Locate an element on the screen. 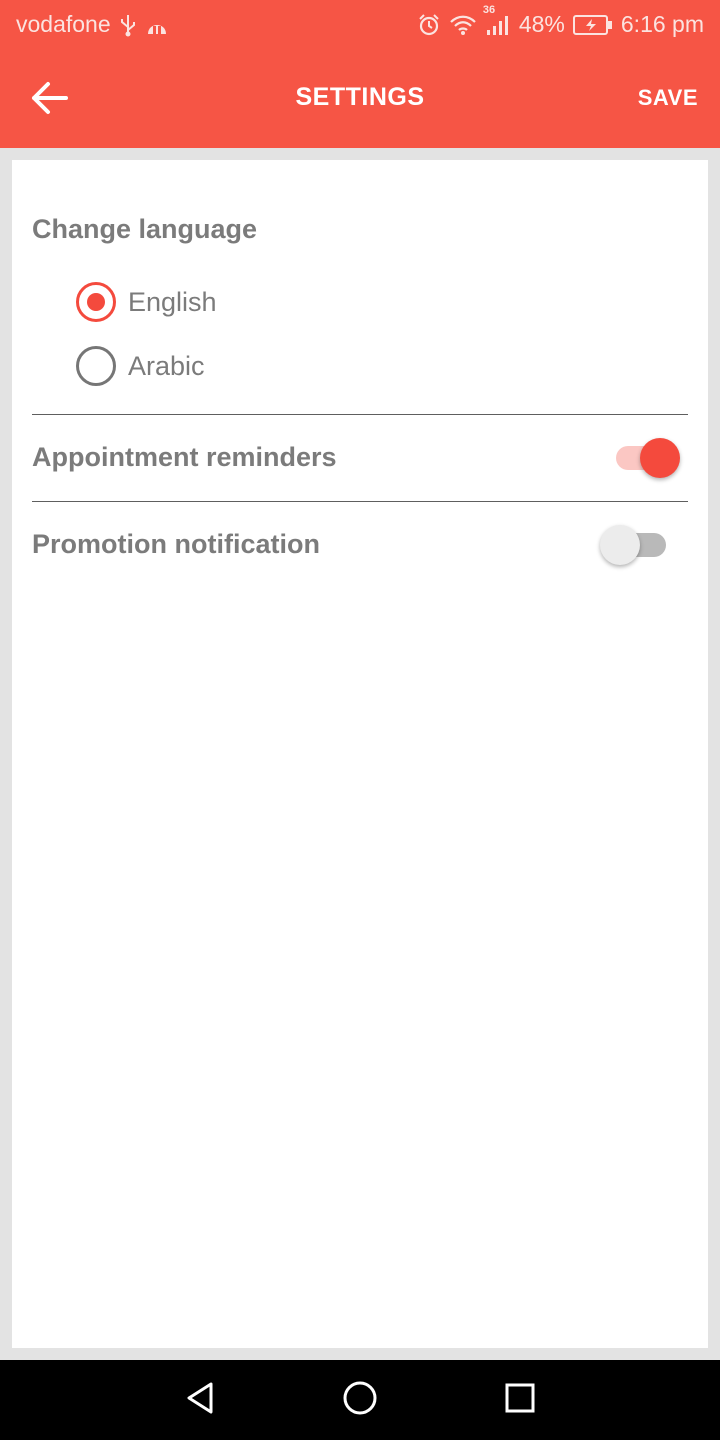 This screenshot has width=720, height=1440. nav-back-button is located at coordinates (200, 1400).